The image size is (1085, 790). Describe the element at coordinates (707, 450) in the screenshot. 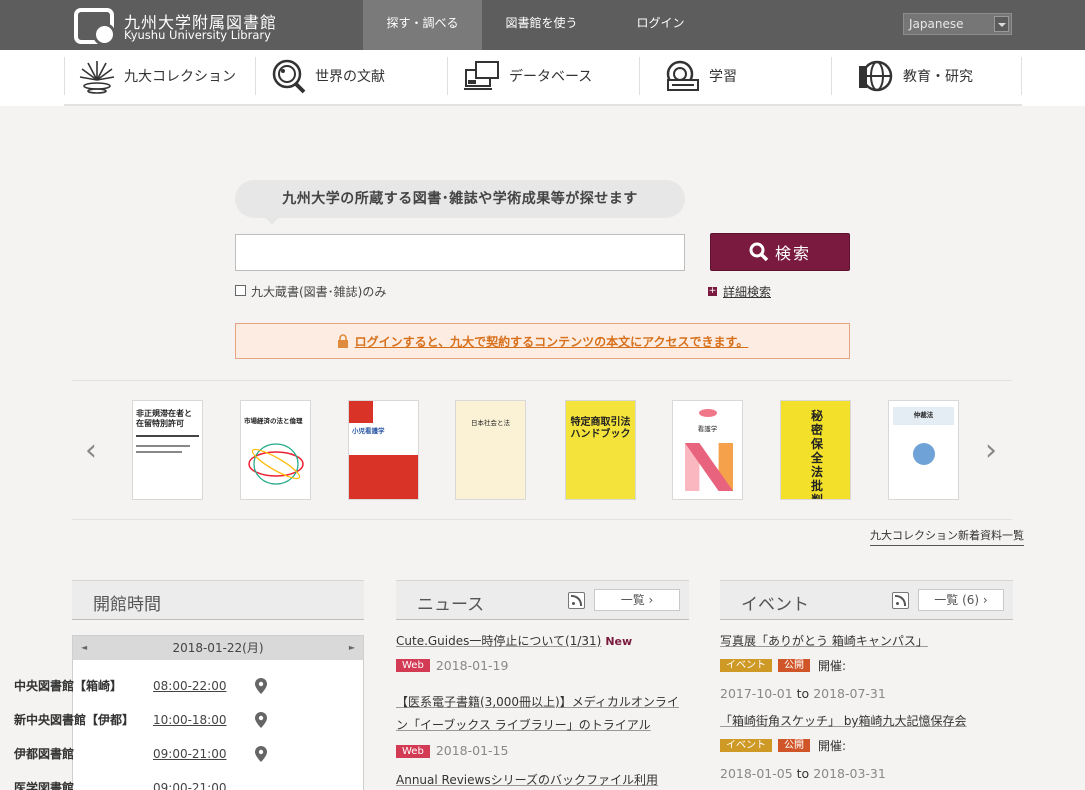

I see `book-cover: 看護学` at that location.